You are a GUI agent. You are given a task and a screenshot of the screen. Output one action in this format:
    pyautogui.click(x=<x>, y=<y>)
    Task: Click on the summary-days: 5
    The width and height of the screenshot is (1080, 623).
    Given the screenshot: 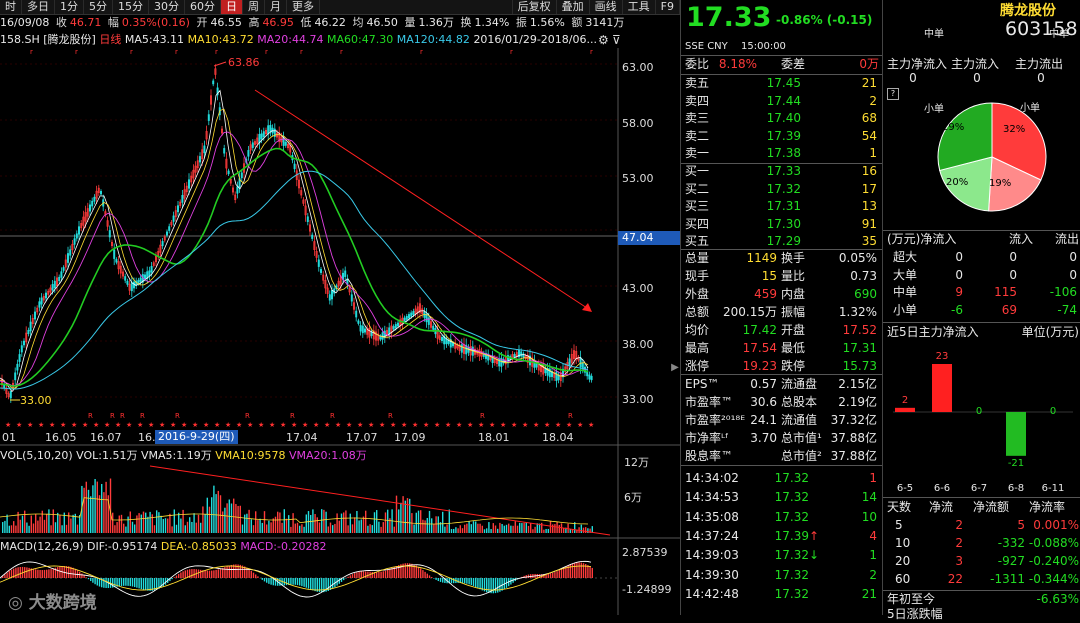 What is the action you would take?
    pyautogui.click(x=907, y=525)
    